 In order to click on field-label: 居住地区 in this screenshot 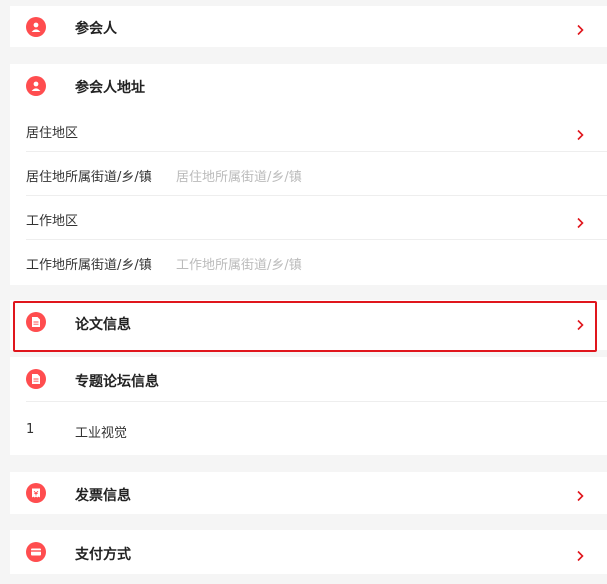, I will do `click(52, 133)`.